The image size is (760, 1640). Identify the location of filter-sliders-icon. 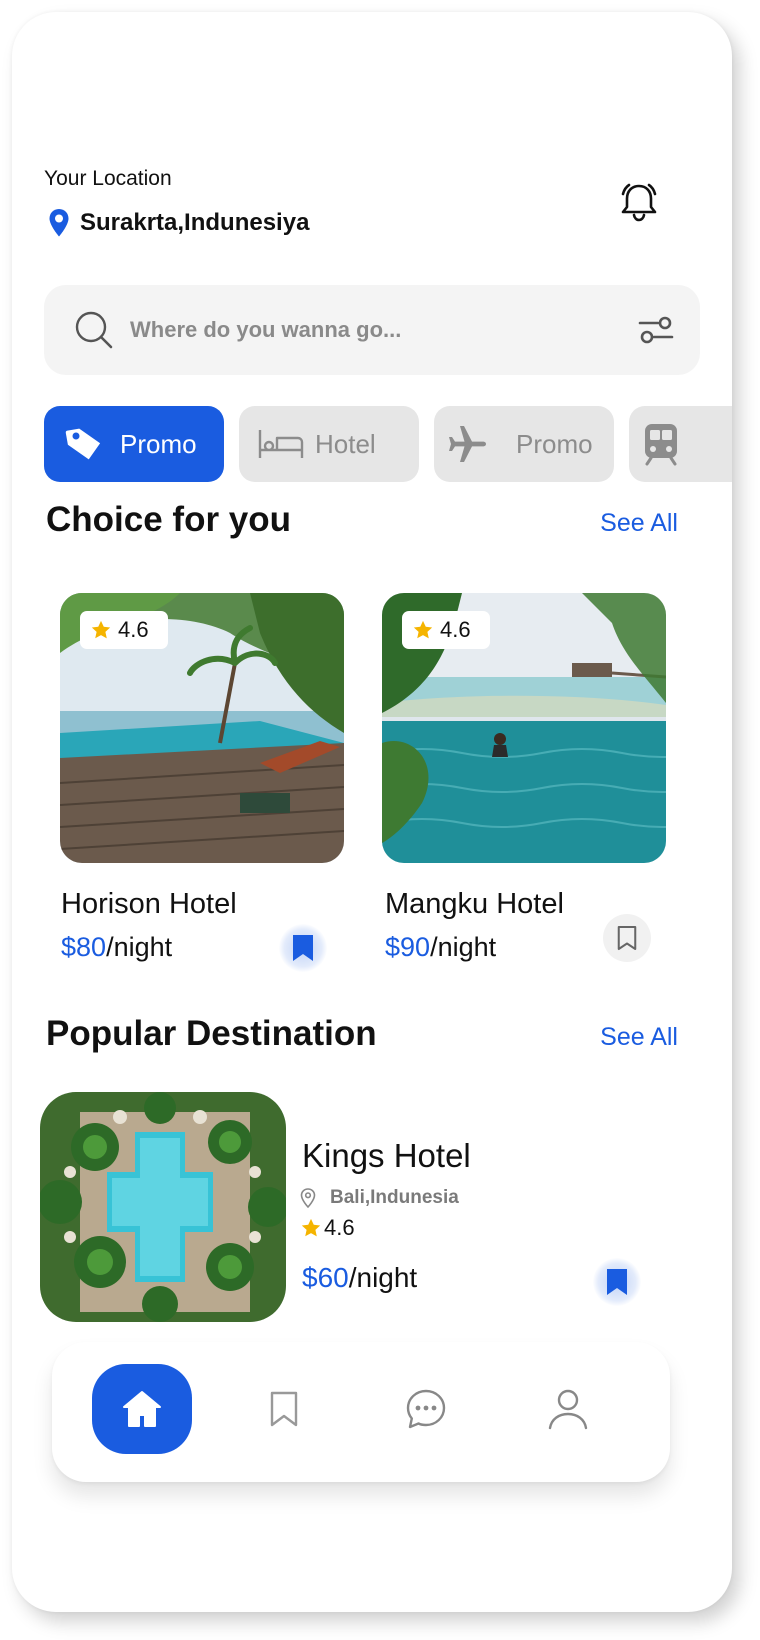
(656, 330).